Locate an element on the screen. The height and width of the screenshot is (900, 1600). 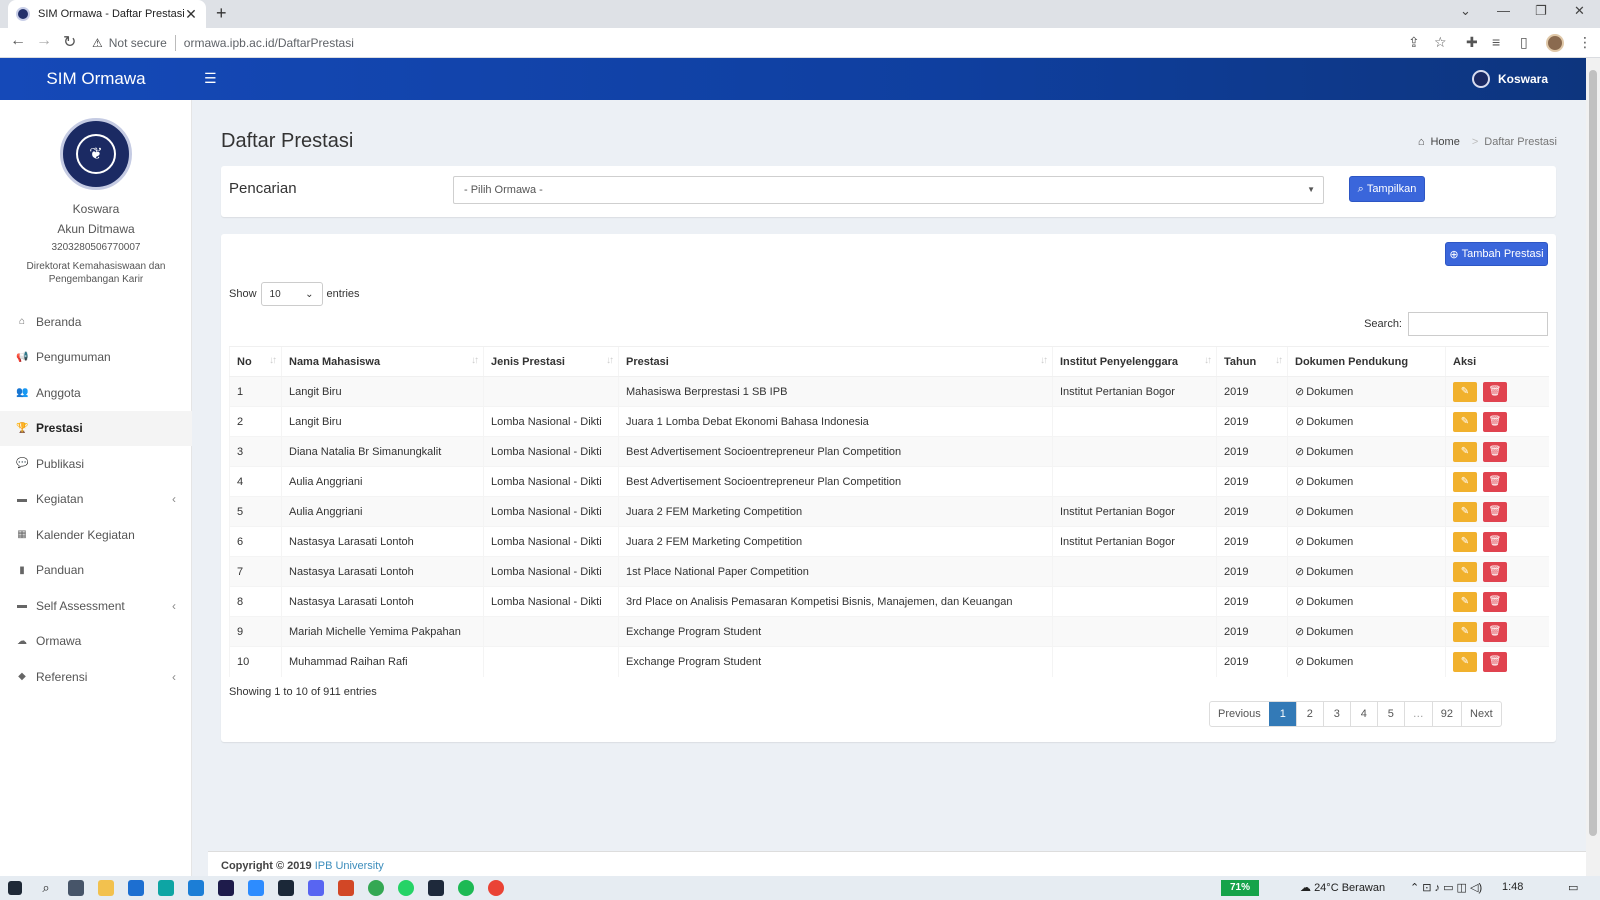
discord-icon is located at coordinates (316, 888).